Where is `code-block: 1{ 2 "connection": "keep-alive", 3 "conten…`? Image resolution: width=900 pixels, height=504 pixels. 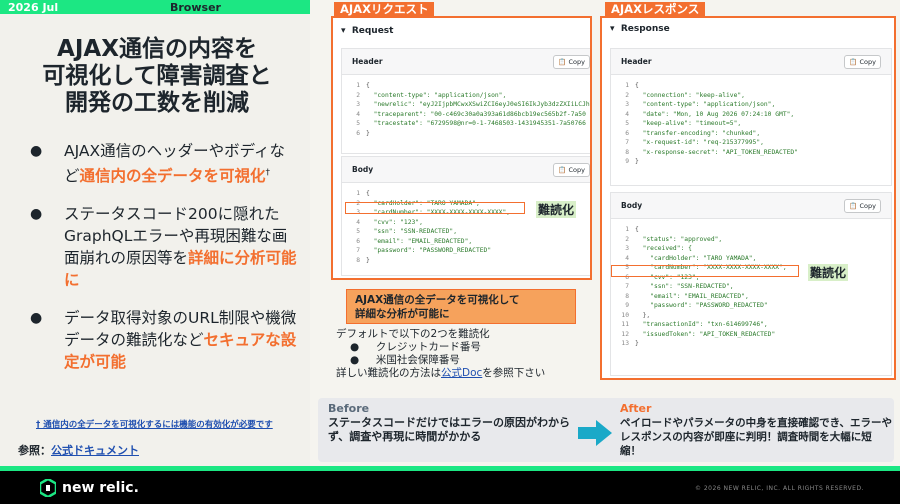
code-block: 1{ 2 "connection": "keep-alive", 3 "conten… is located at coordinates (751, 124).